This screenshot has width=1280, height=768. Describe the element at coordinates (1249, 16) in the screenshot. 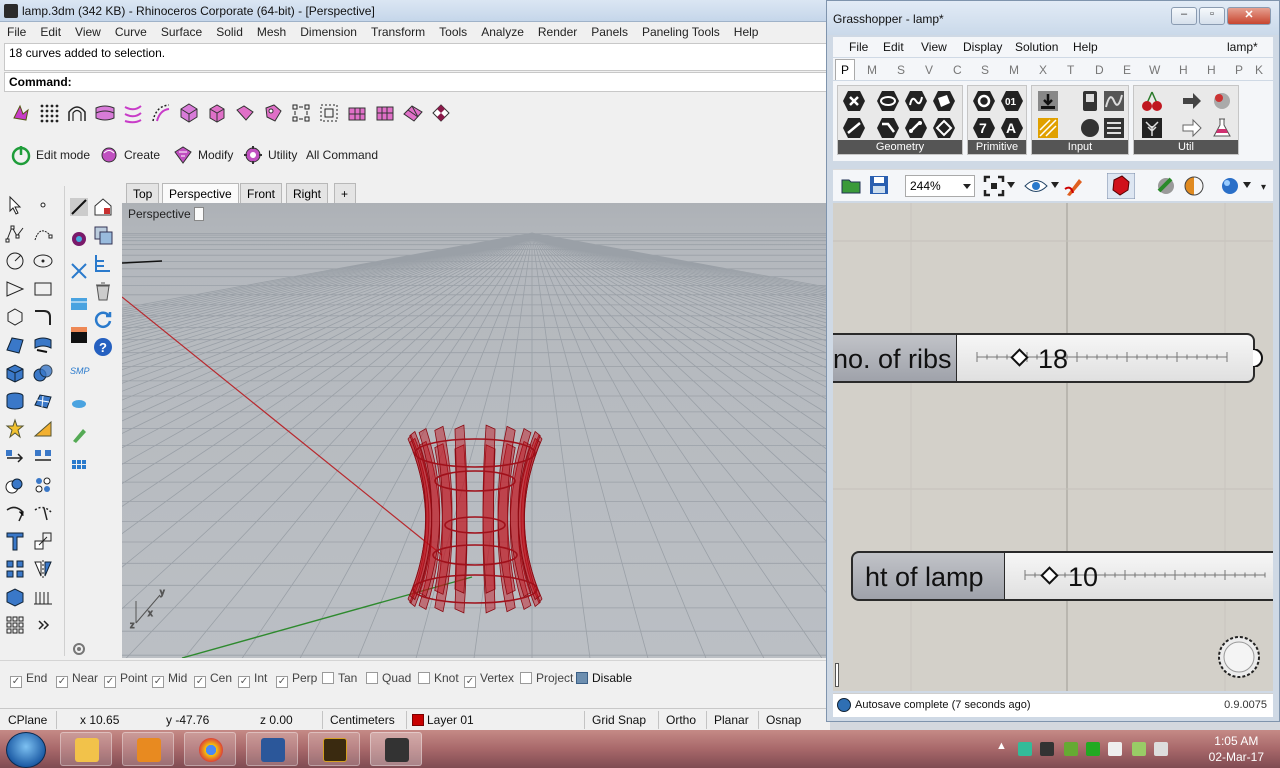

I see `close-button: ✕` at that location.